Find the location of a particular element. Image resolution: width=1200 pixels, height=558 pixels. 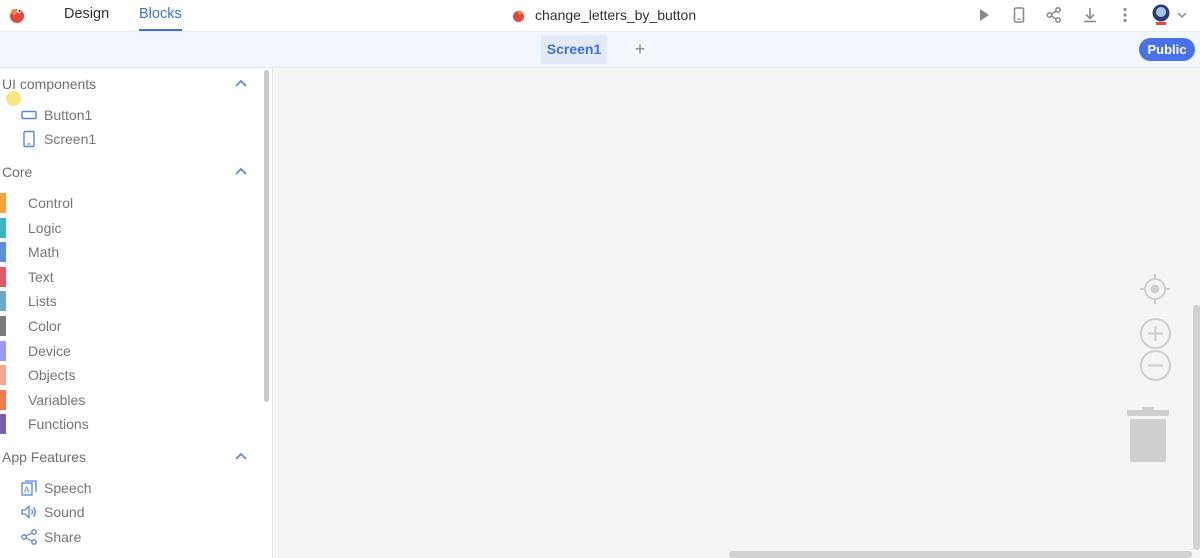

top-bar: Design Blocks change_letters_by_button is located at coordinates (600, 16).